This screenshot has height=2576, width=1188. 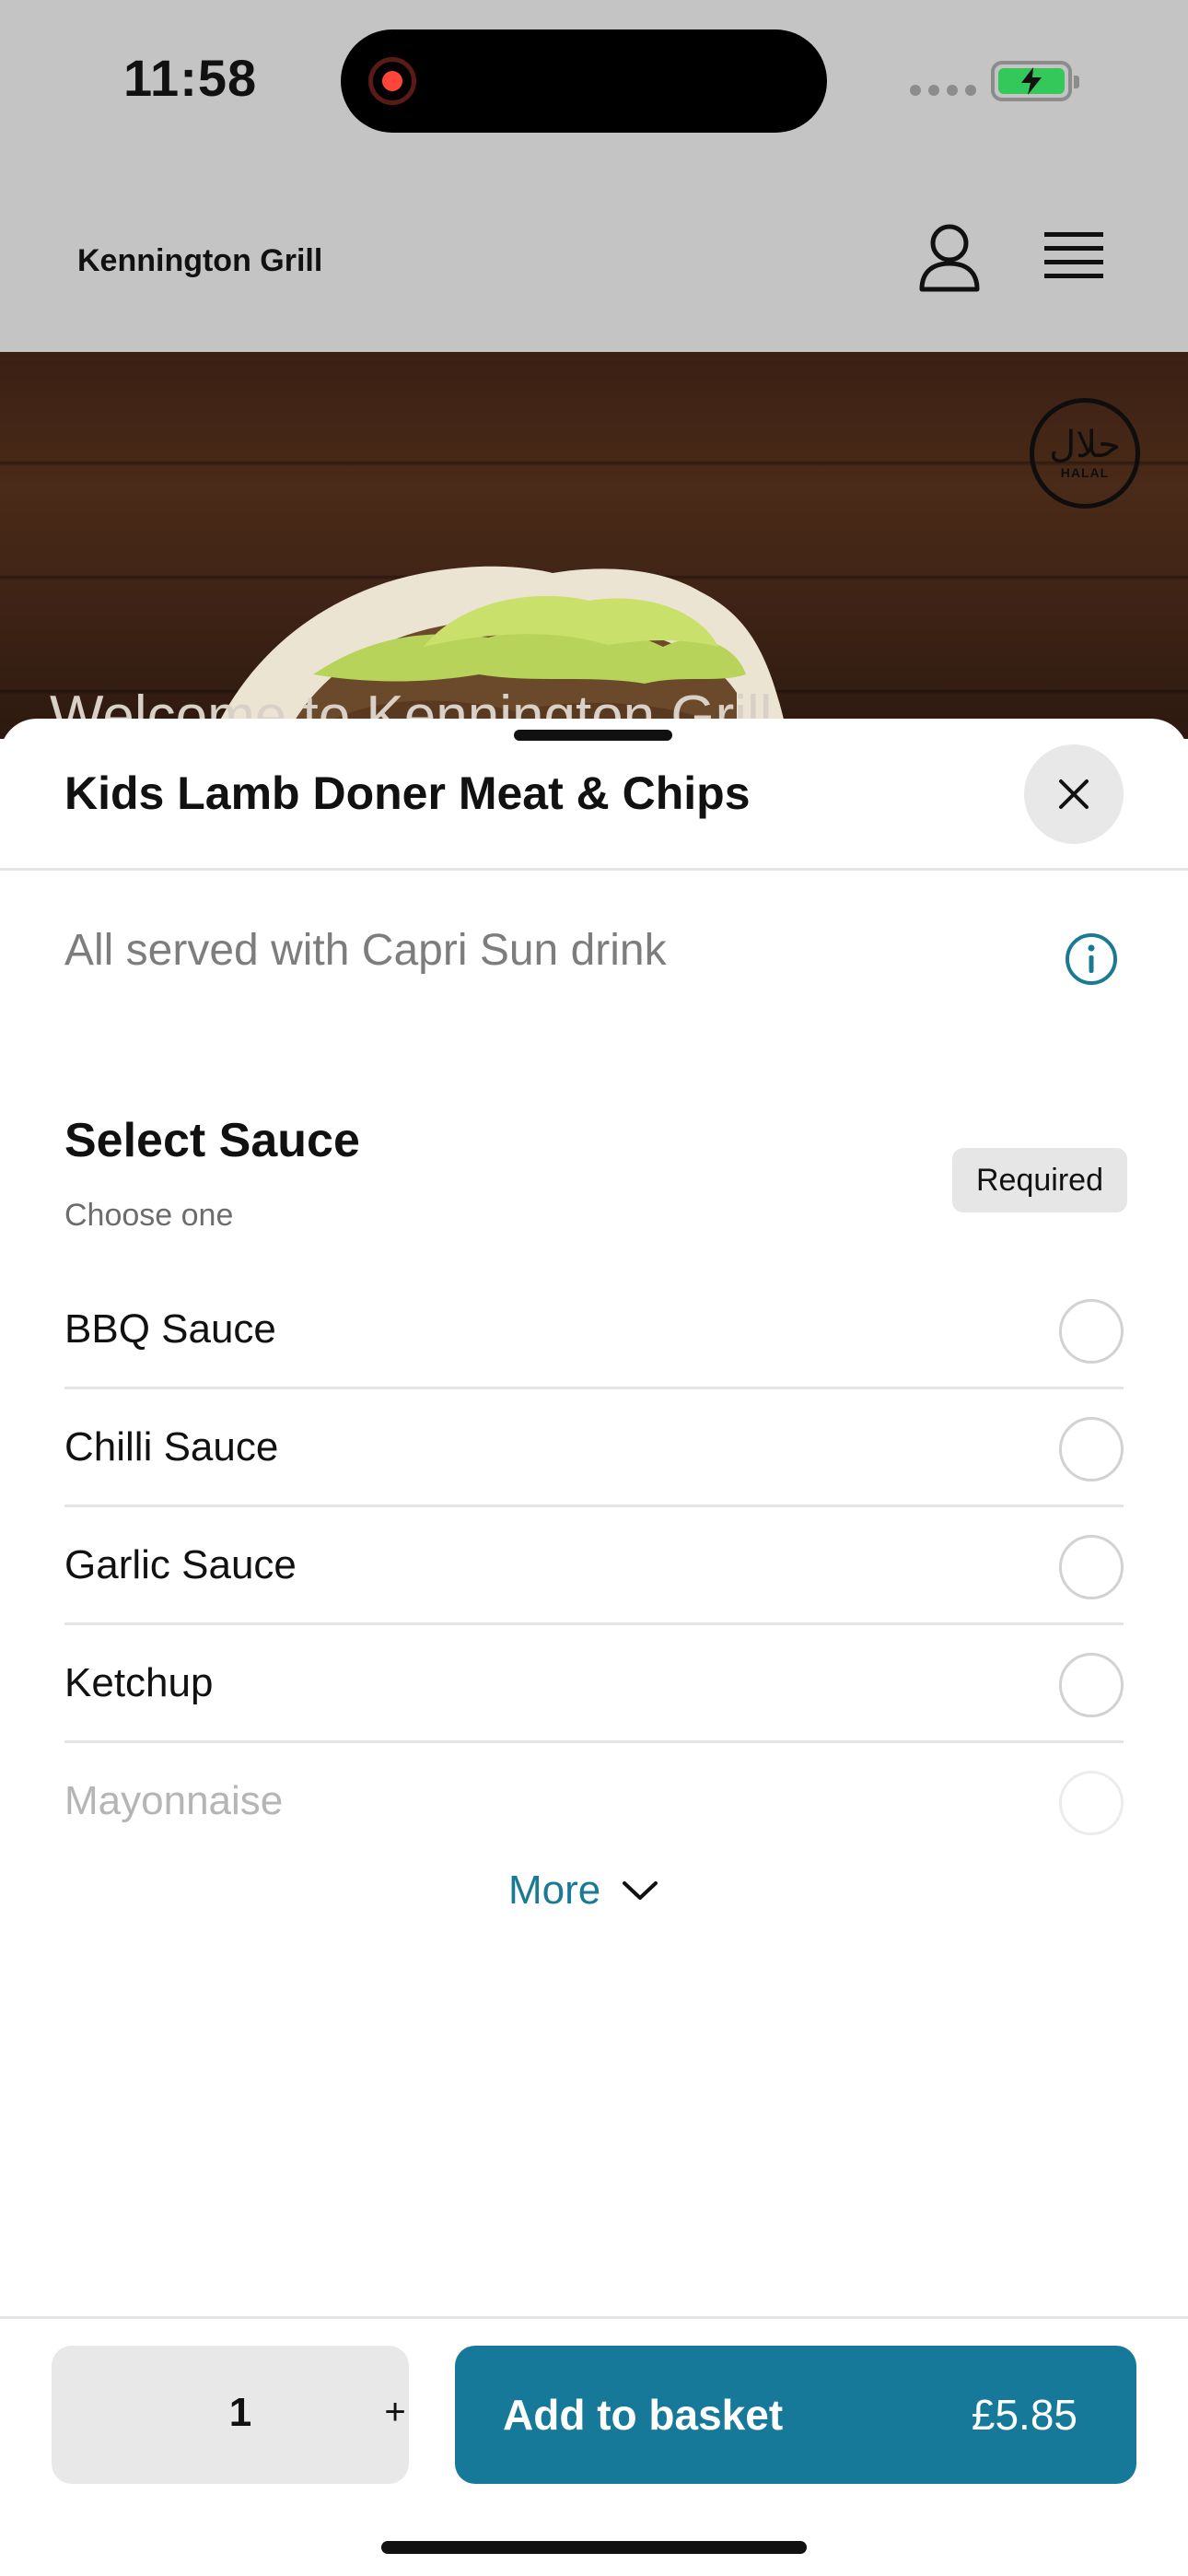 What do you see at coordinates (1085, 473) in the screenshot?
I see `halal-text: HALAL` at bounding box center [1085, 473].